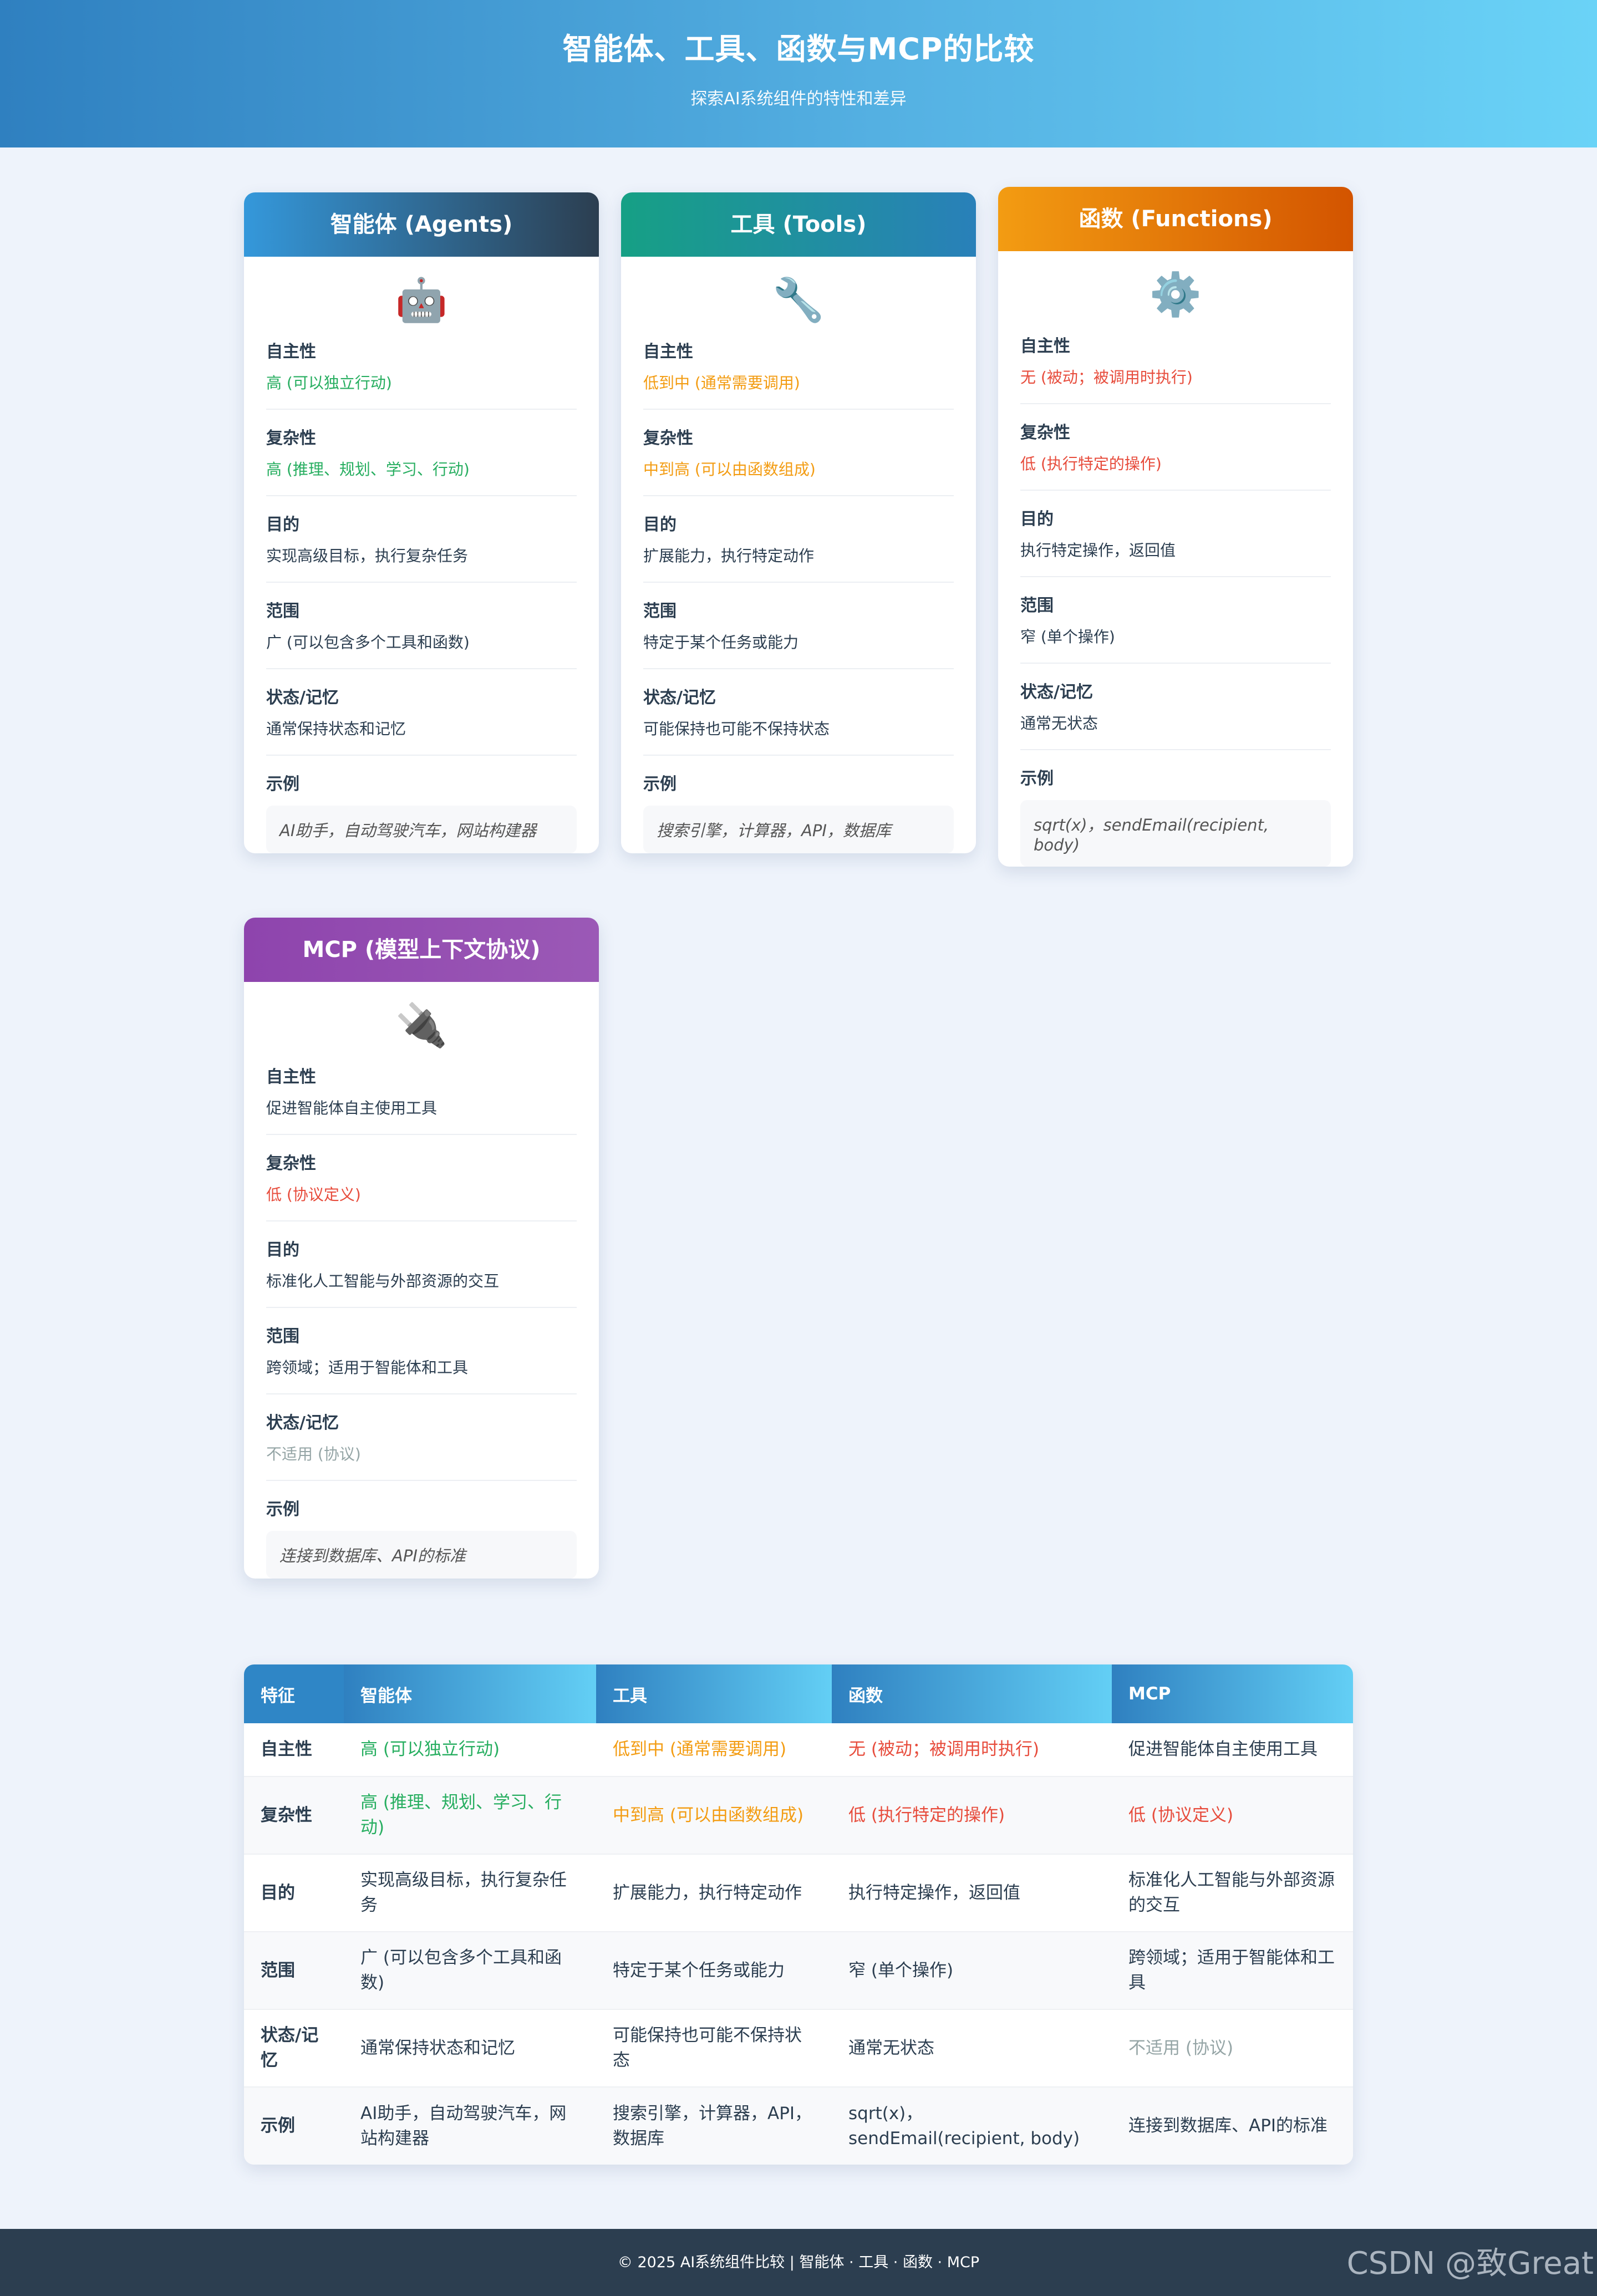 This screenshot has width=1597, height=2296. What do you see at coordinates (972, 2049) in the screenshot?
I see `table-cell: 通常无状态` at bounding box center [972, 2049].